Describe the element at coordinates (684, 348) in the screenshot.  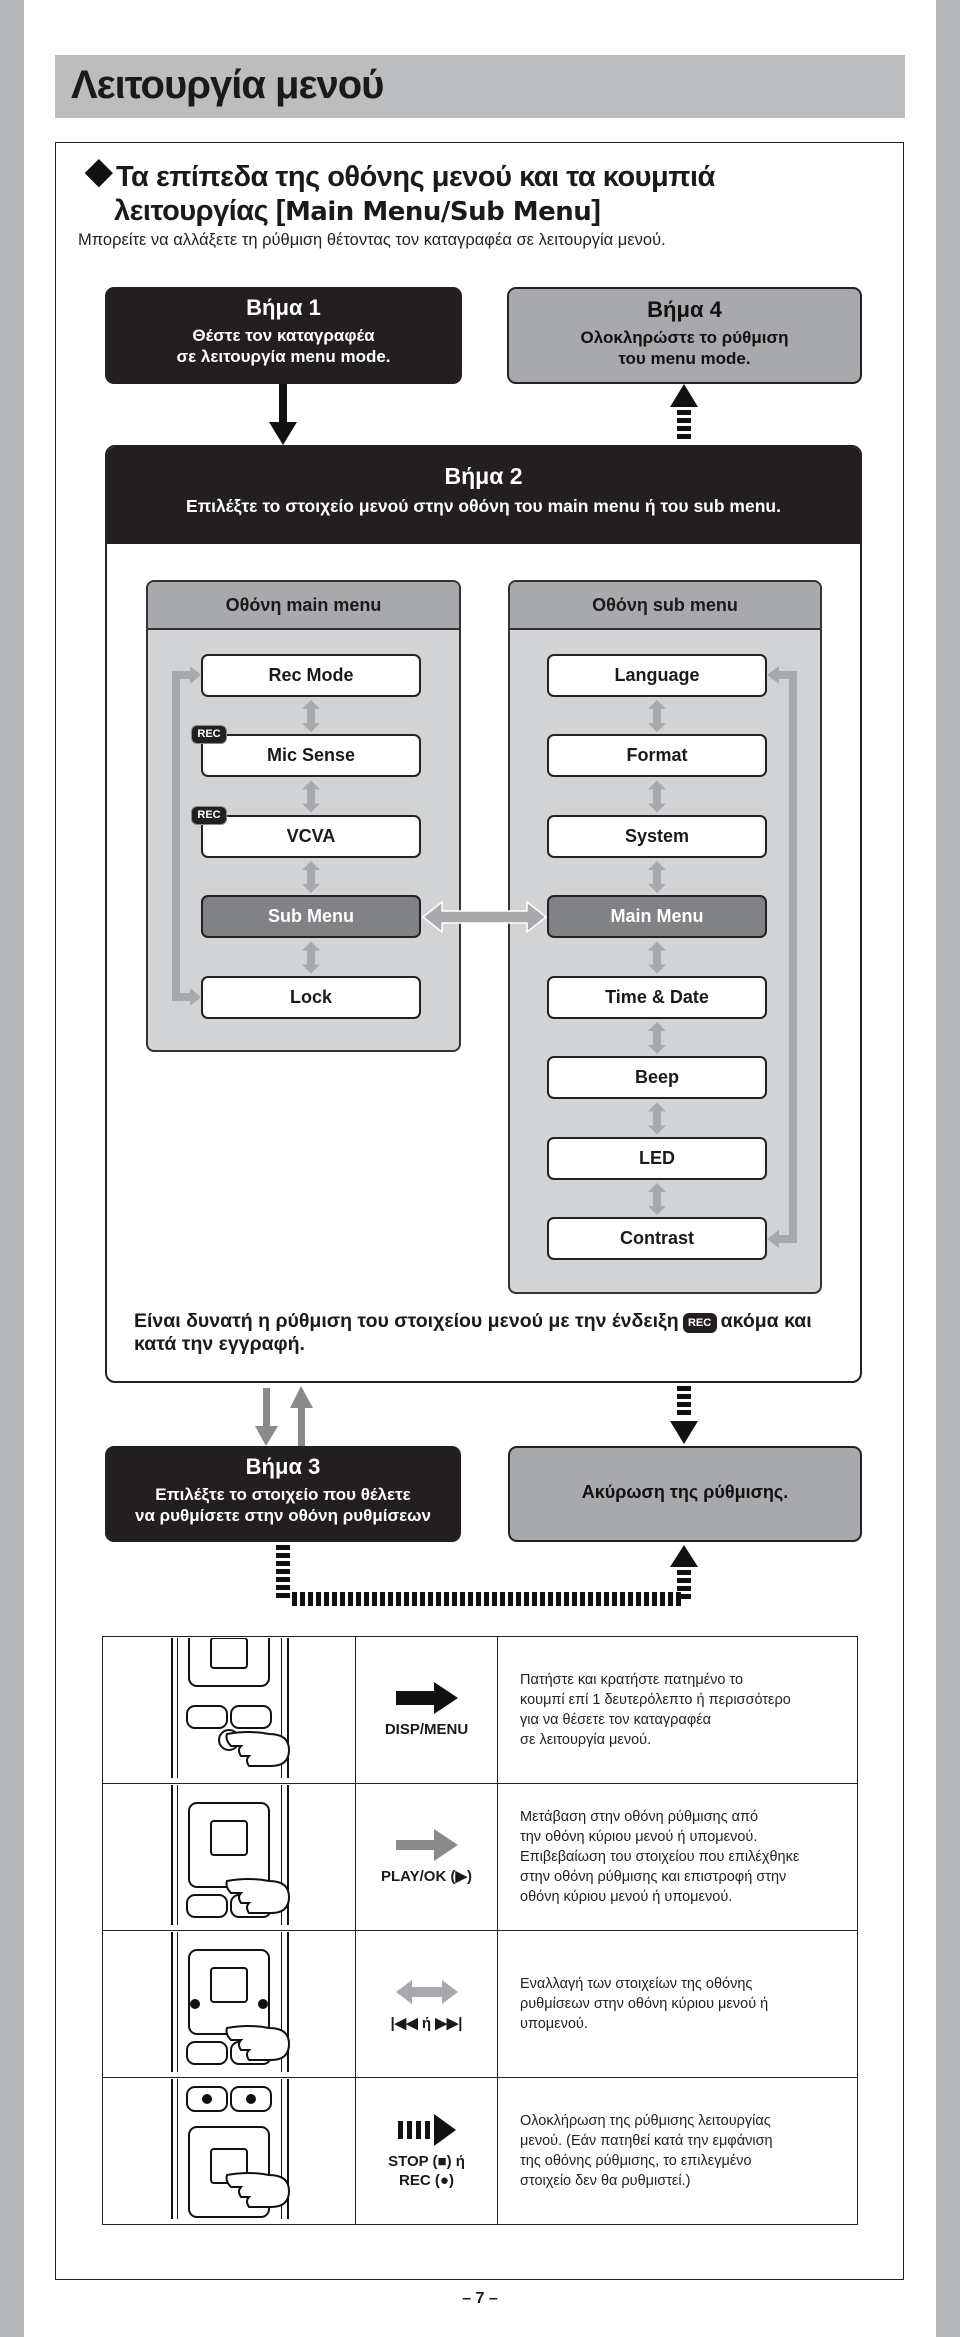
I see `step4-text: Ολοκληρώστε το ρύθμιση του menu mode.` at that location.